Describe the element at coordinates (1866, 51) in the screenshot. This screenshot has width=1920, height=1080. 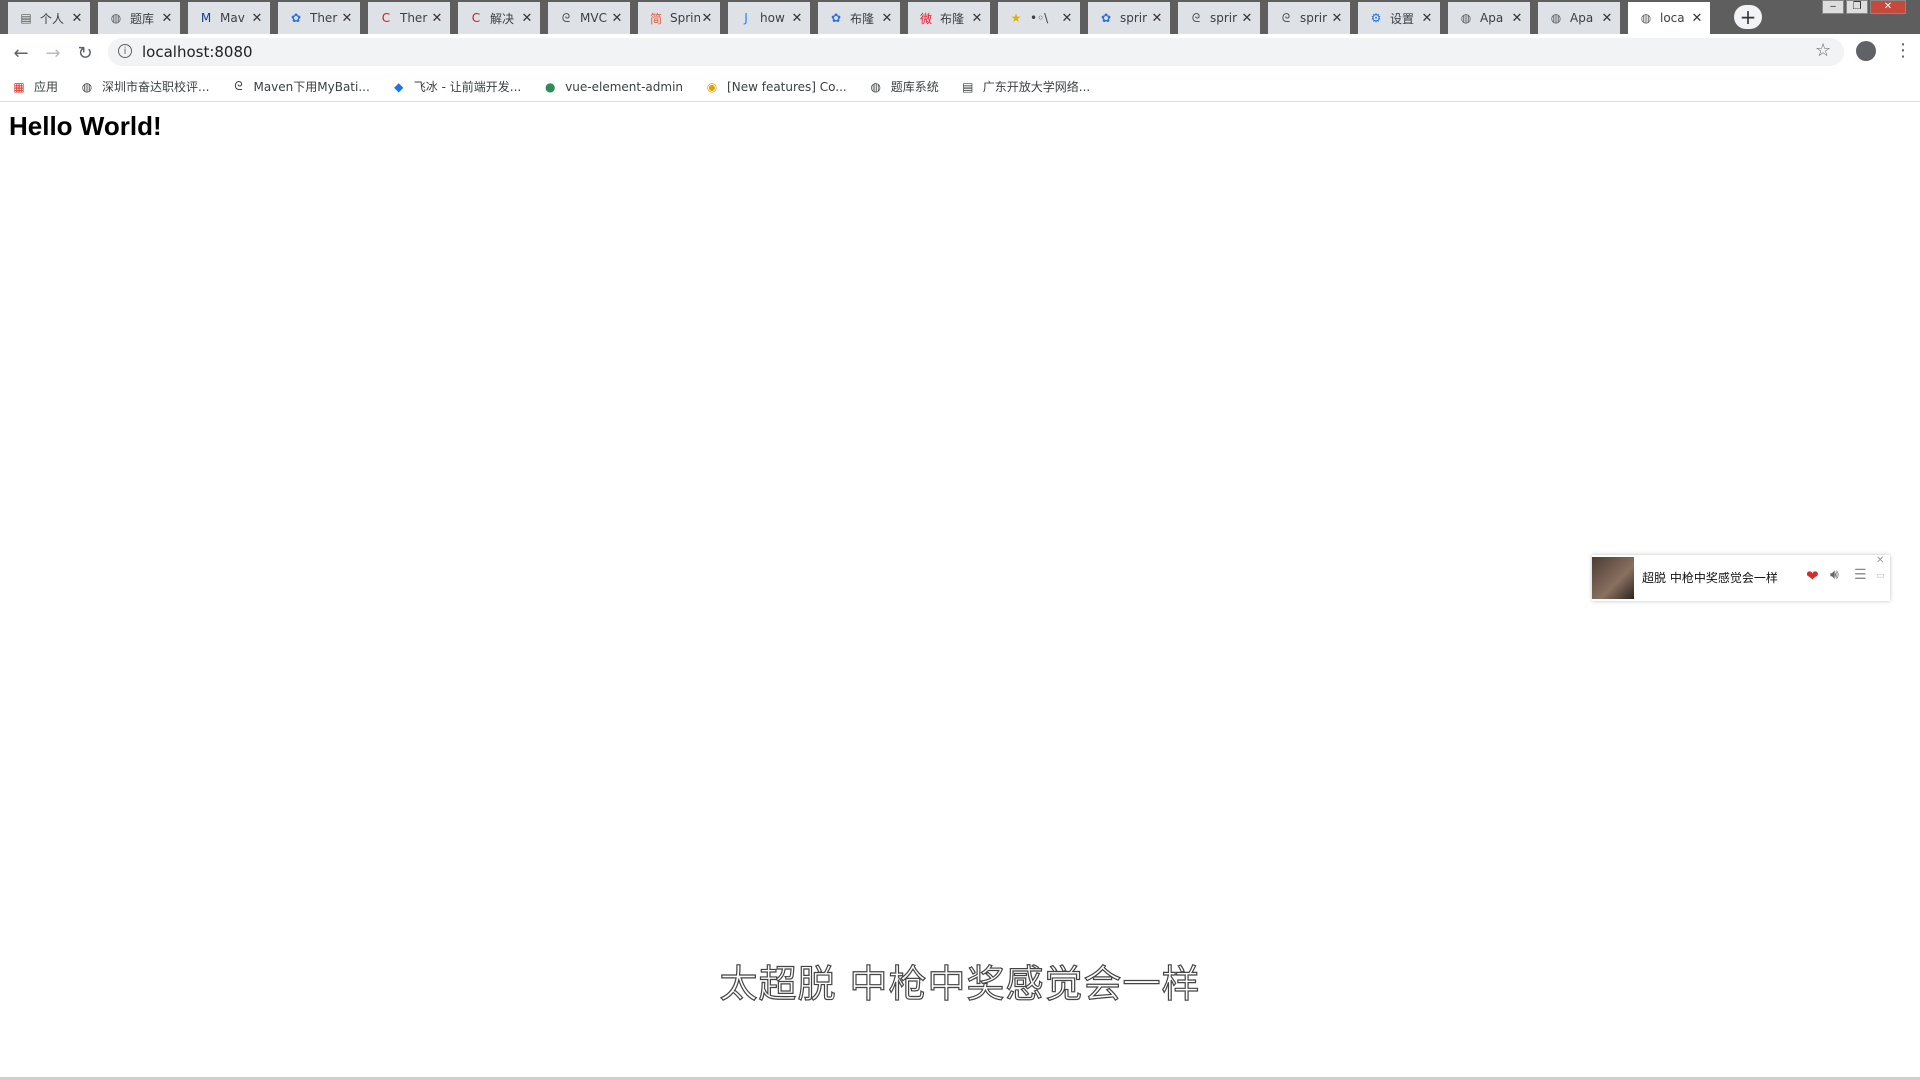
I see `profile-avatar-icon` at that location.